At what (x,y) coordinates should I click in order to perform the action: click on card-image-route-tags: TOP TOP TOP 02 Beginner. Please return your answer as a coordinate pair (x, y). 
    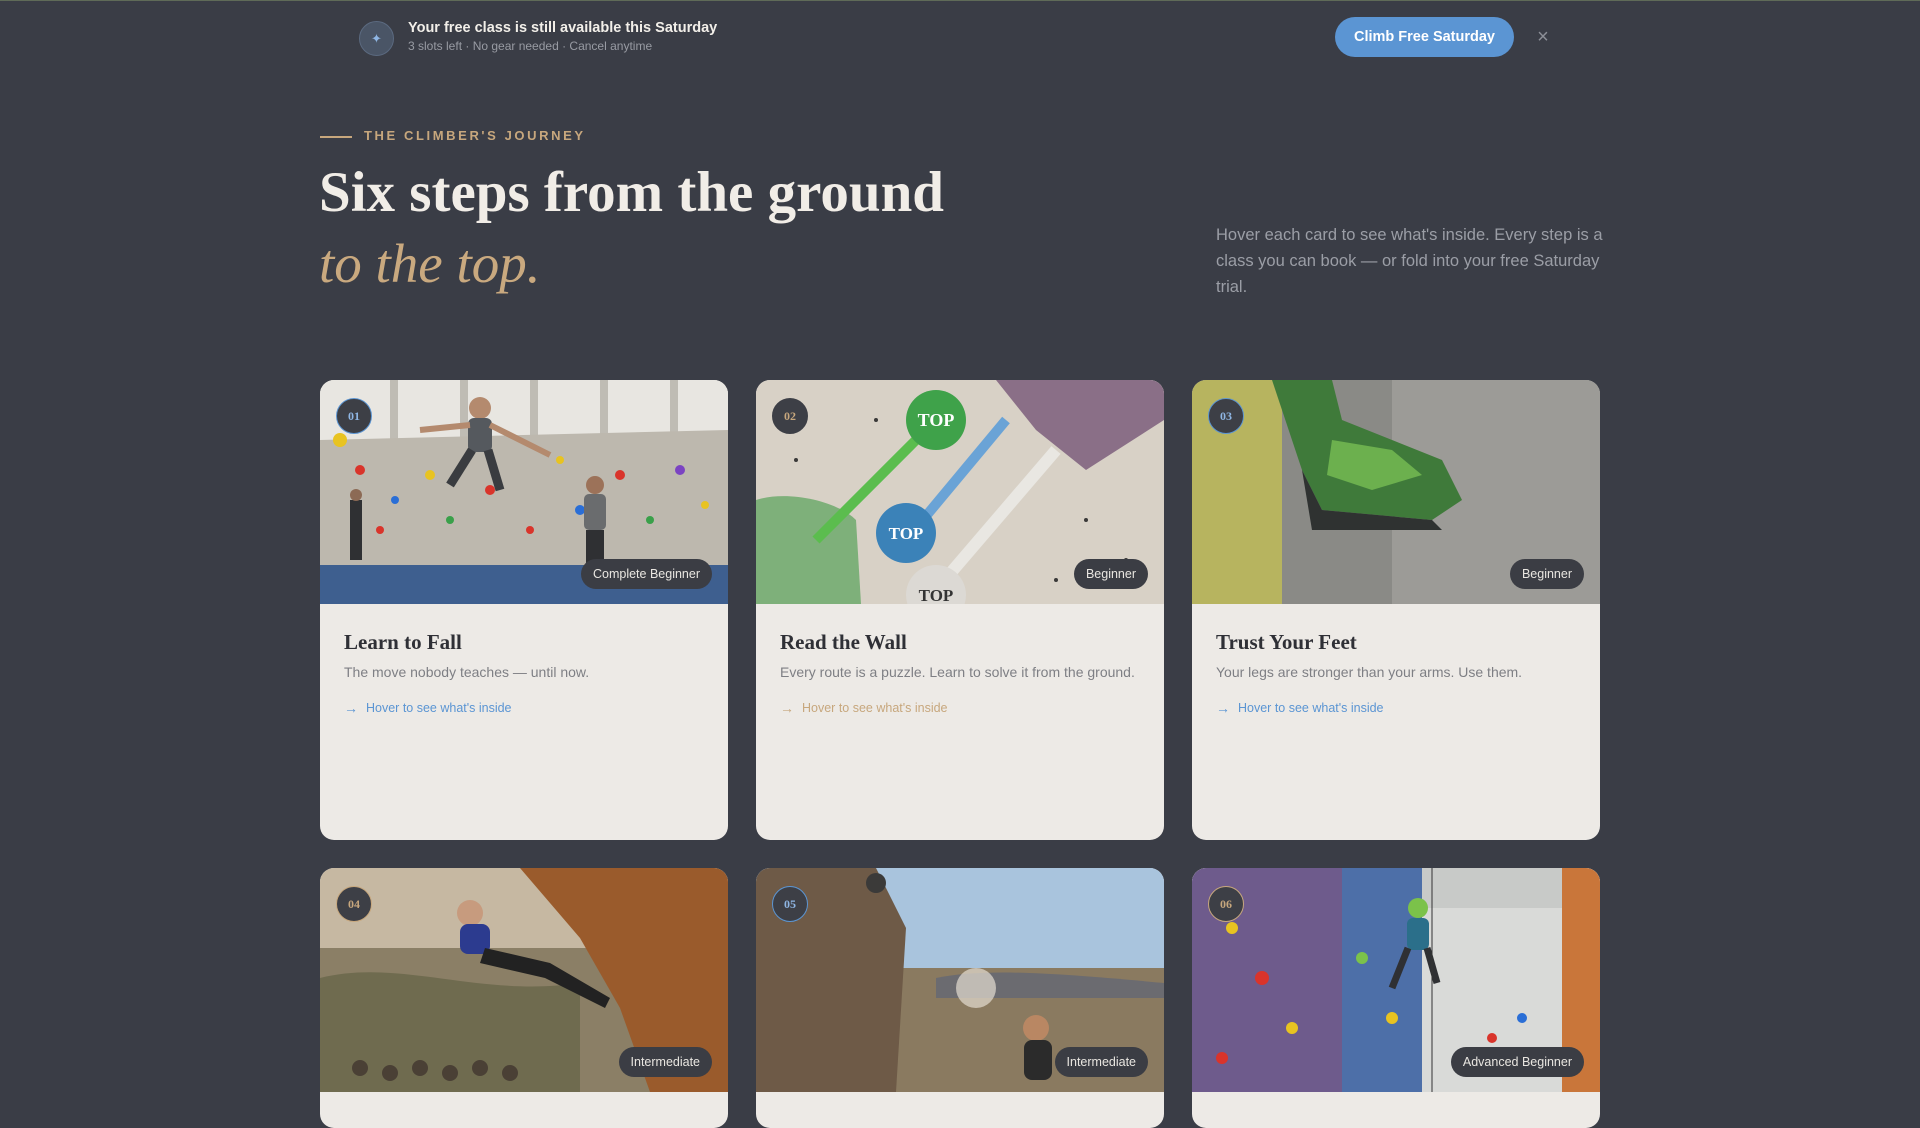
    Looking at the image, I should click on (960, 492).